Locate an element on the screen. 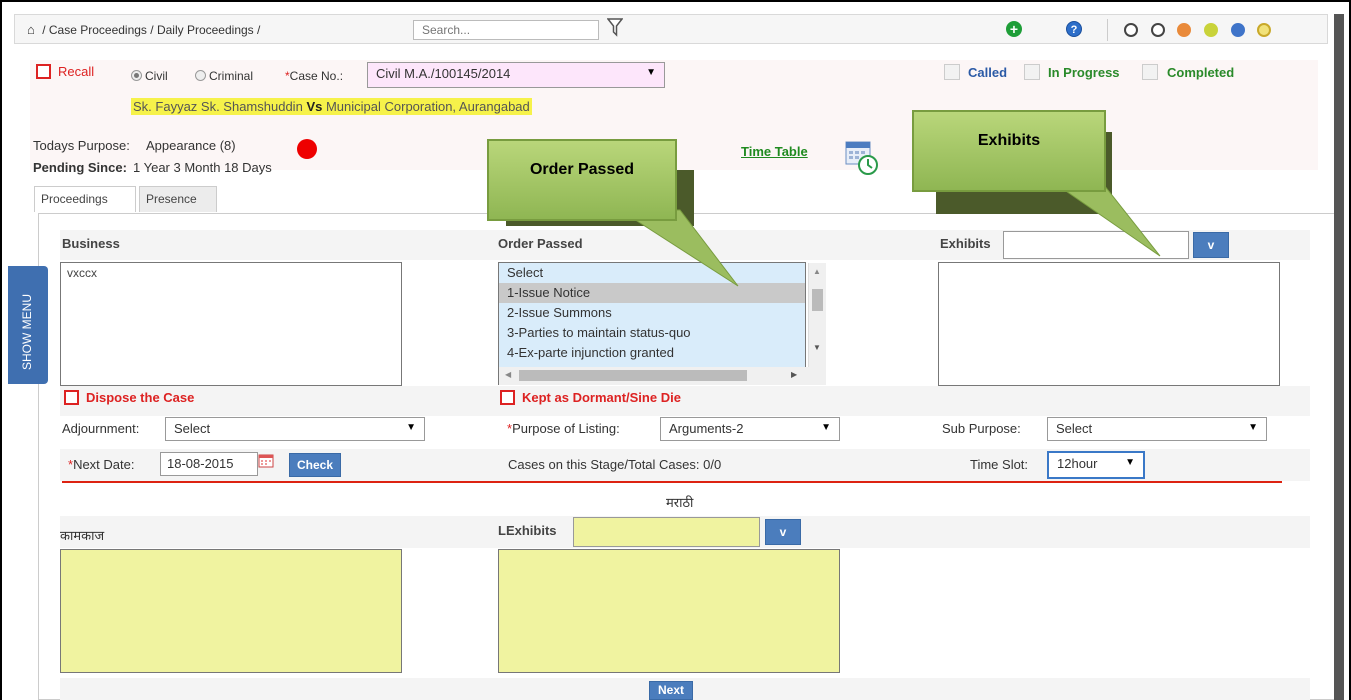 This screenshot has height=700, width=1351. exhibits-dropdown-button: v is located at coordinates (1211, 245).